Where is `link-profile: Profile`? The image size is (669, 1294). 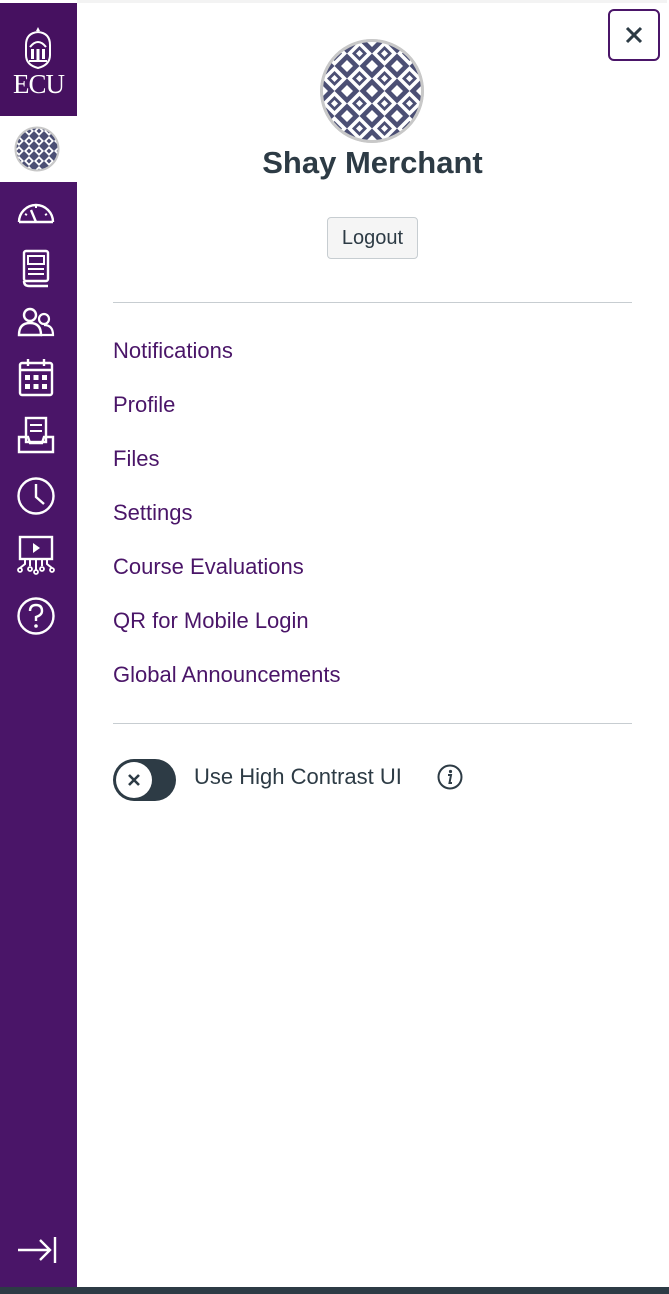 link-profile: Profile is located at coordinates (144, 405).